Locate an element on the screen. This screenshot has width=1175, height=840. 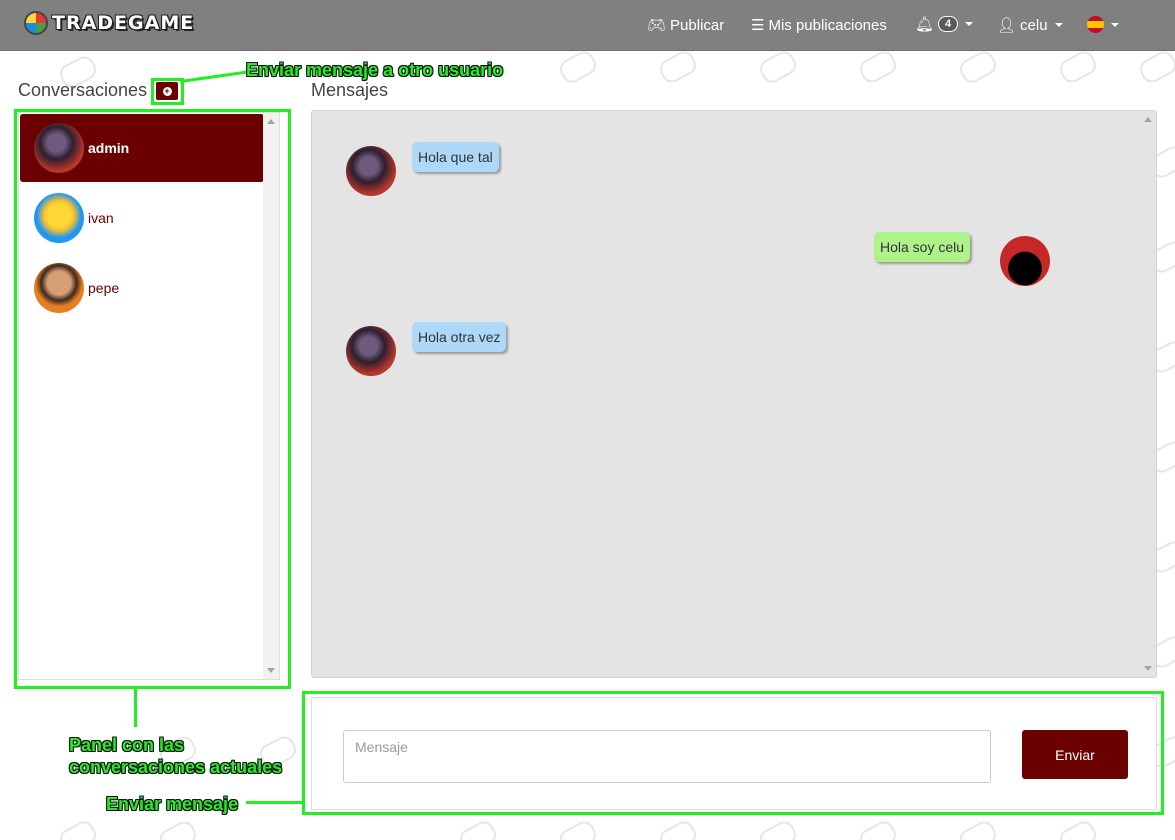
conversation-name: pepe is located at coordinates (104, 288).